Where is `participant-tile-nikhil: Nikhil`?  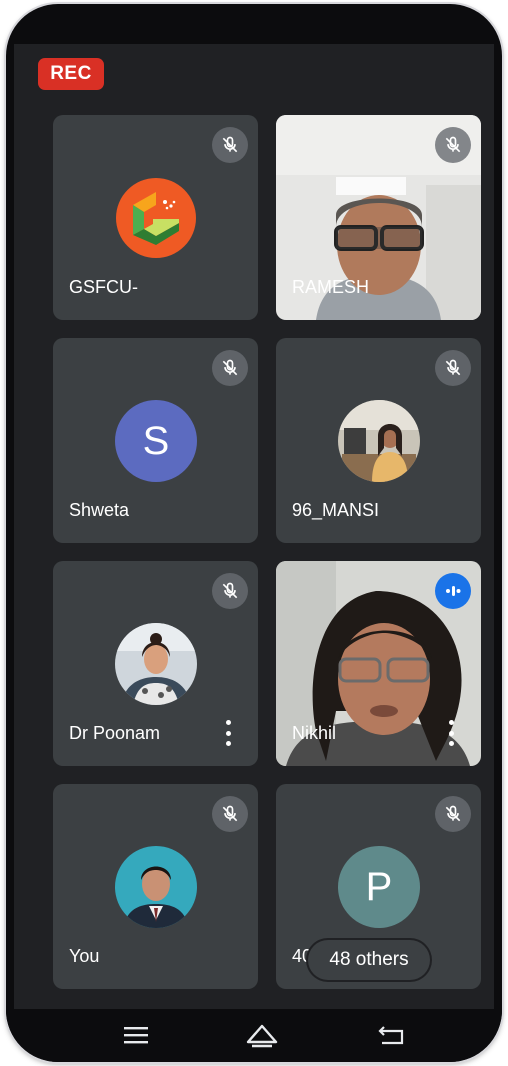
participant-tile-nikhil: Nikhil is located at coordinates (378, 663).